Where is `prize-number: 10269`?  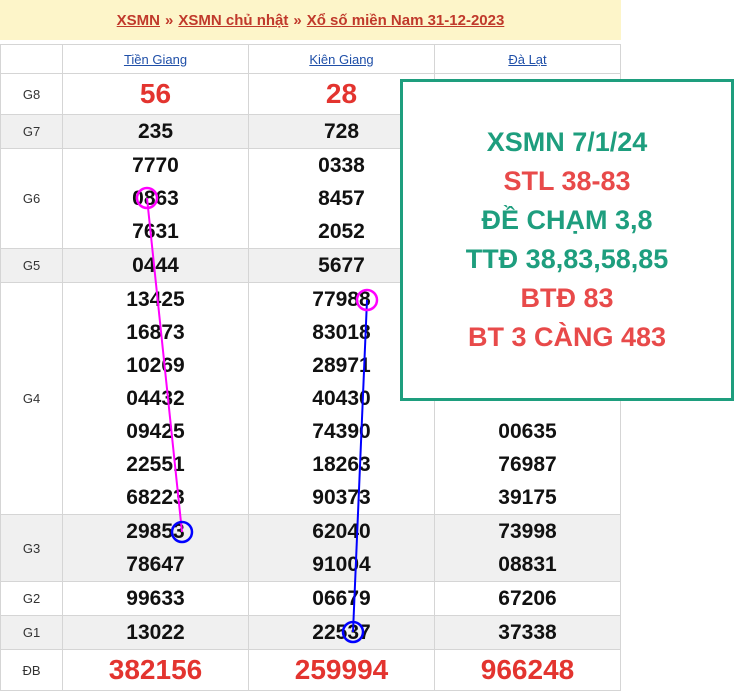
prize-number: 10269 is located at coordinates (155, 365).